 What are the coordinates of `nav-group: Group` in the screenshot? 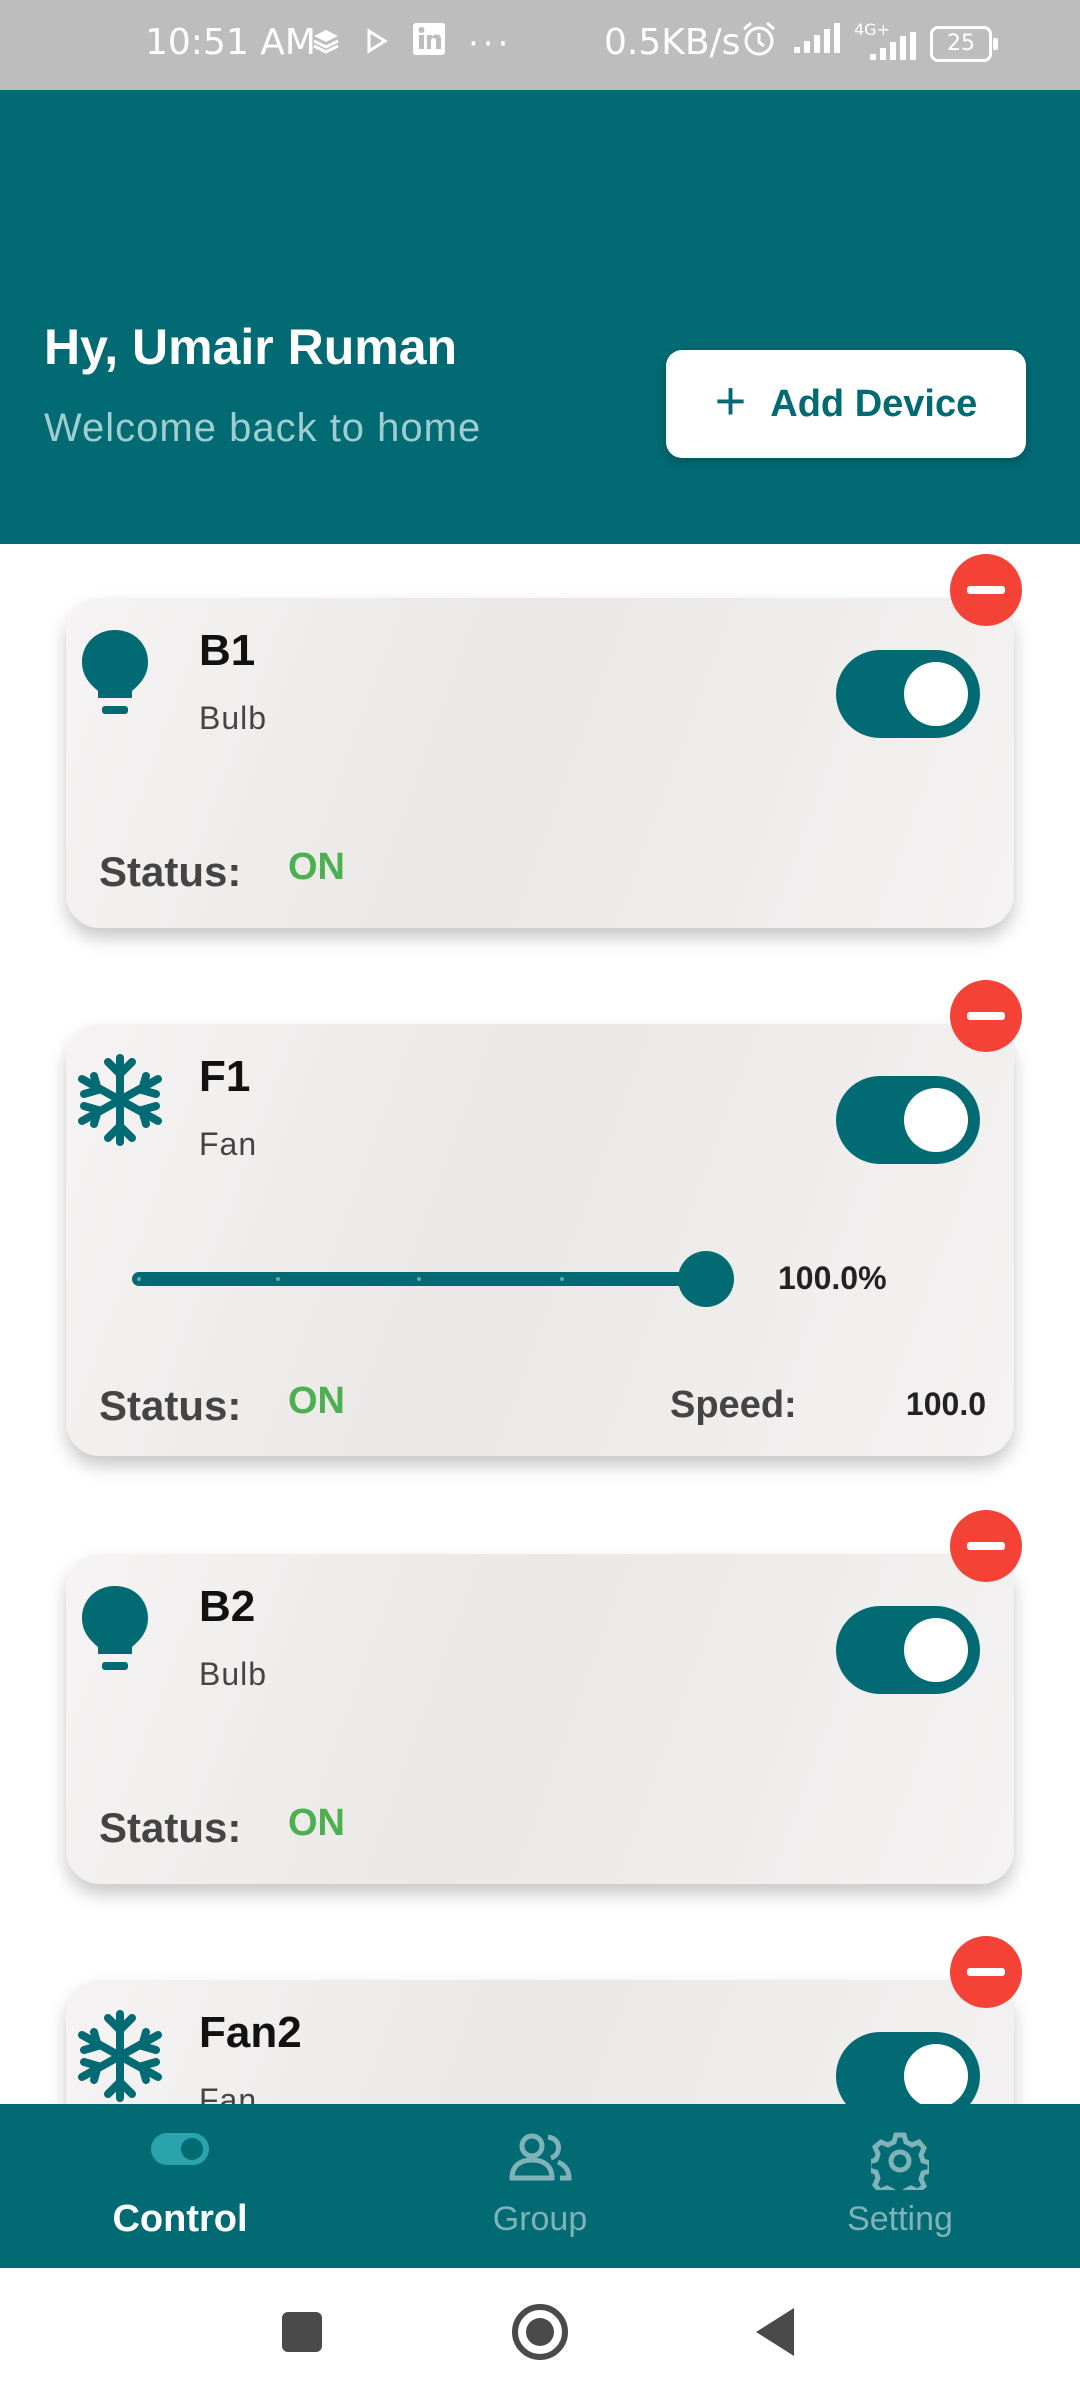 It's located at (540, 2186).